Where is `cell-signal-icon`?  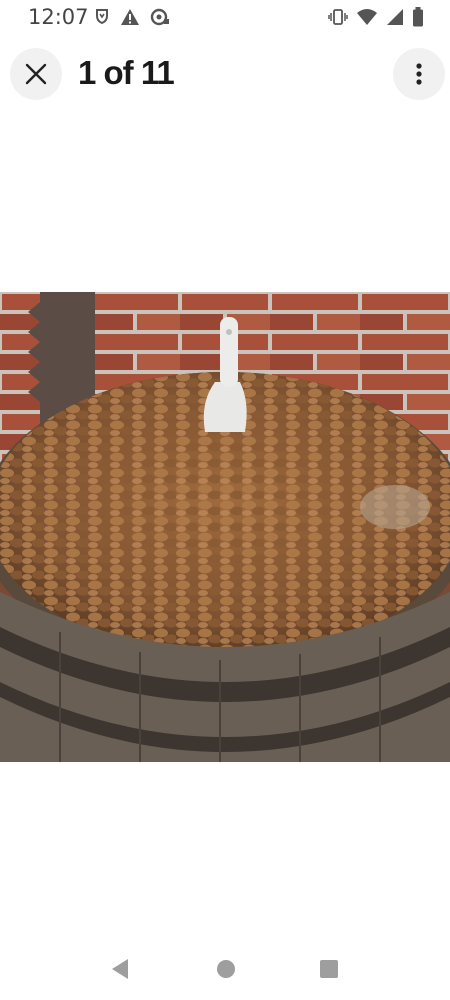
cell-signal-icon is located at coordinates (395, 17).